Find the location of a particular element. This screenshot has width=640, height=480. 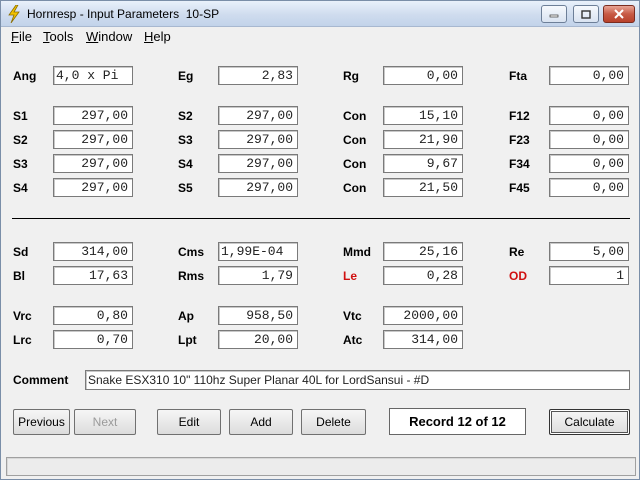

field-le: 0,28 is located at coordinates (423, 275).